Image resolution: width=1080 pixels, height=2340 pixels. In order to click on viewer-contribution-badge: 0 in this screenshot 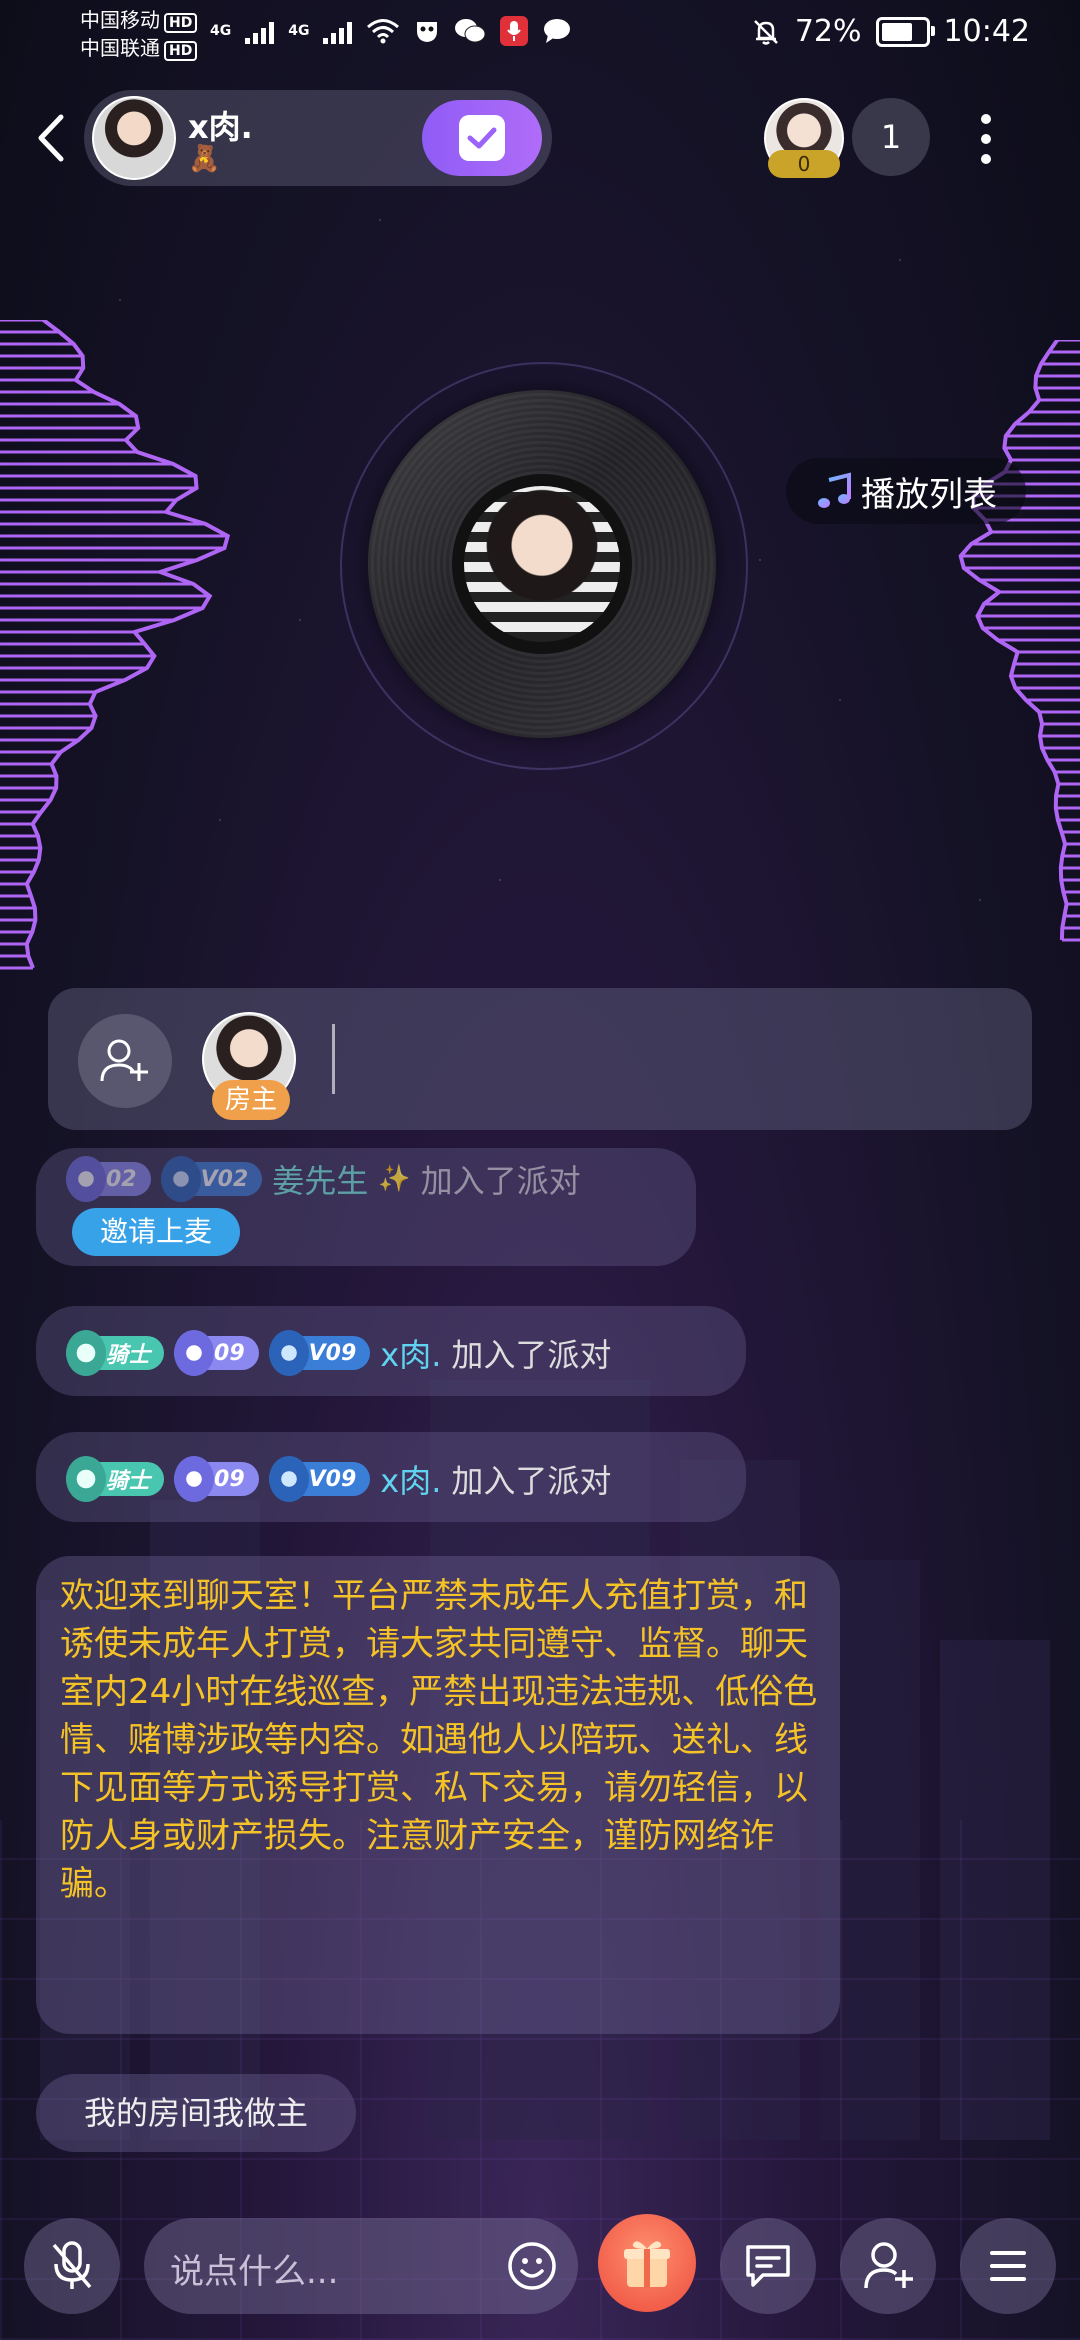, I will do `click(804, 164)`.